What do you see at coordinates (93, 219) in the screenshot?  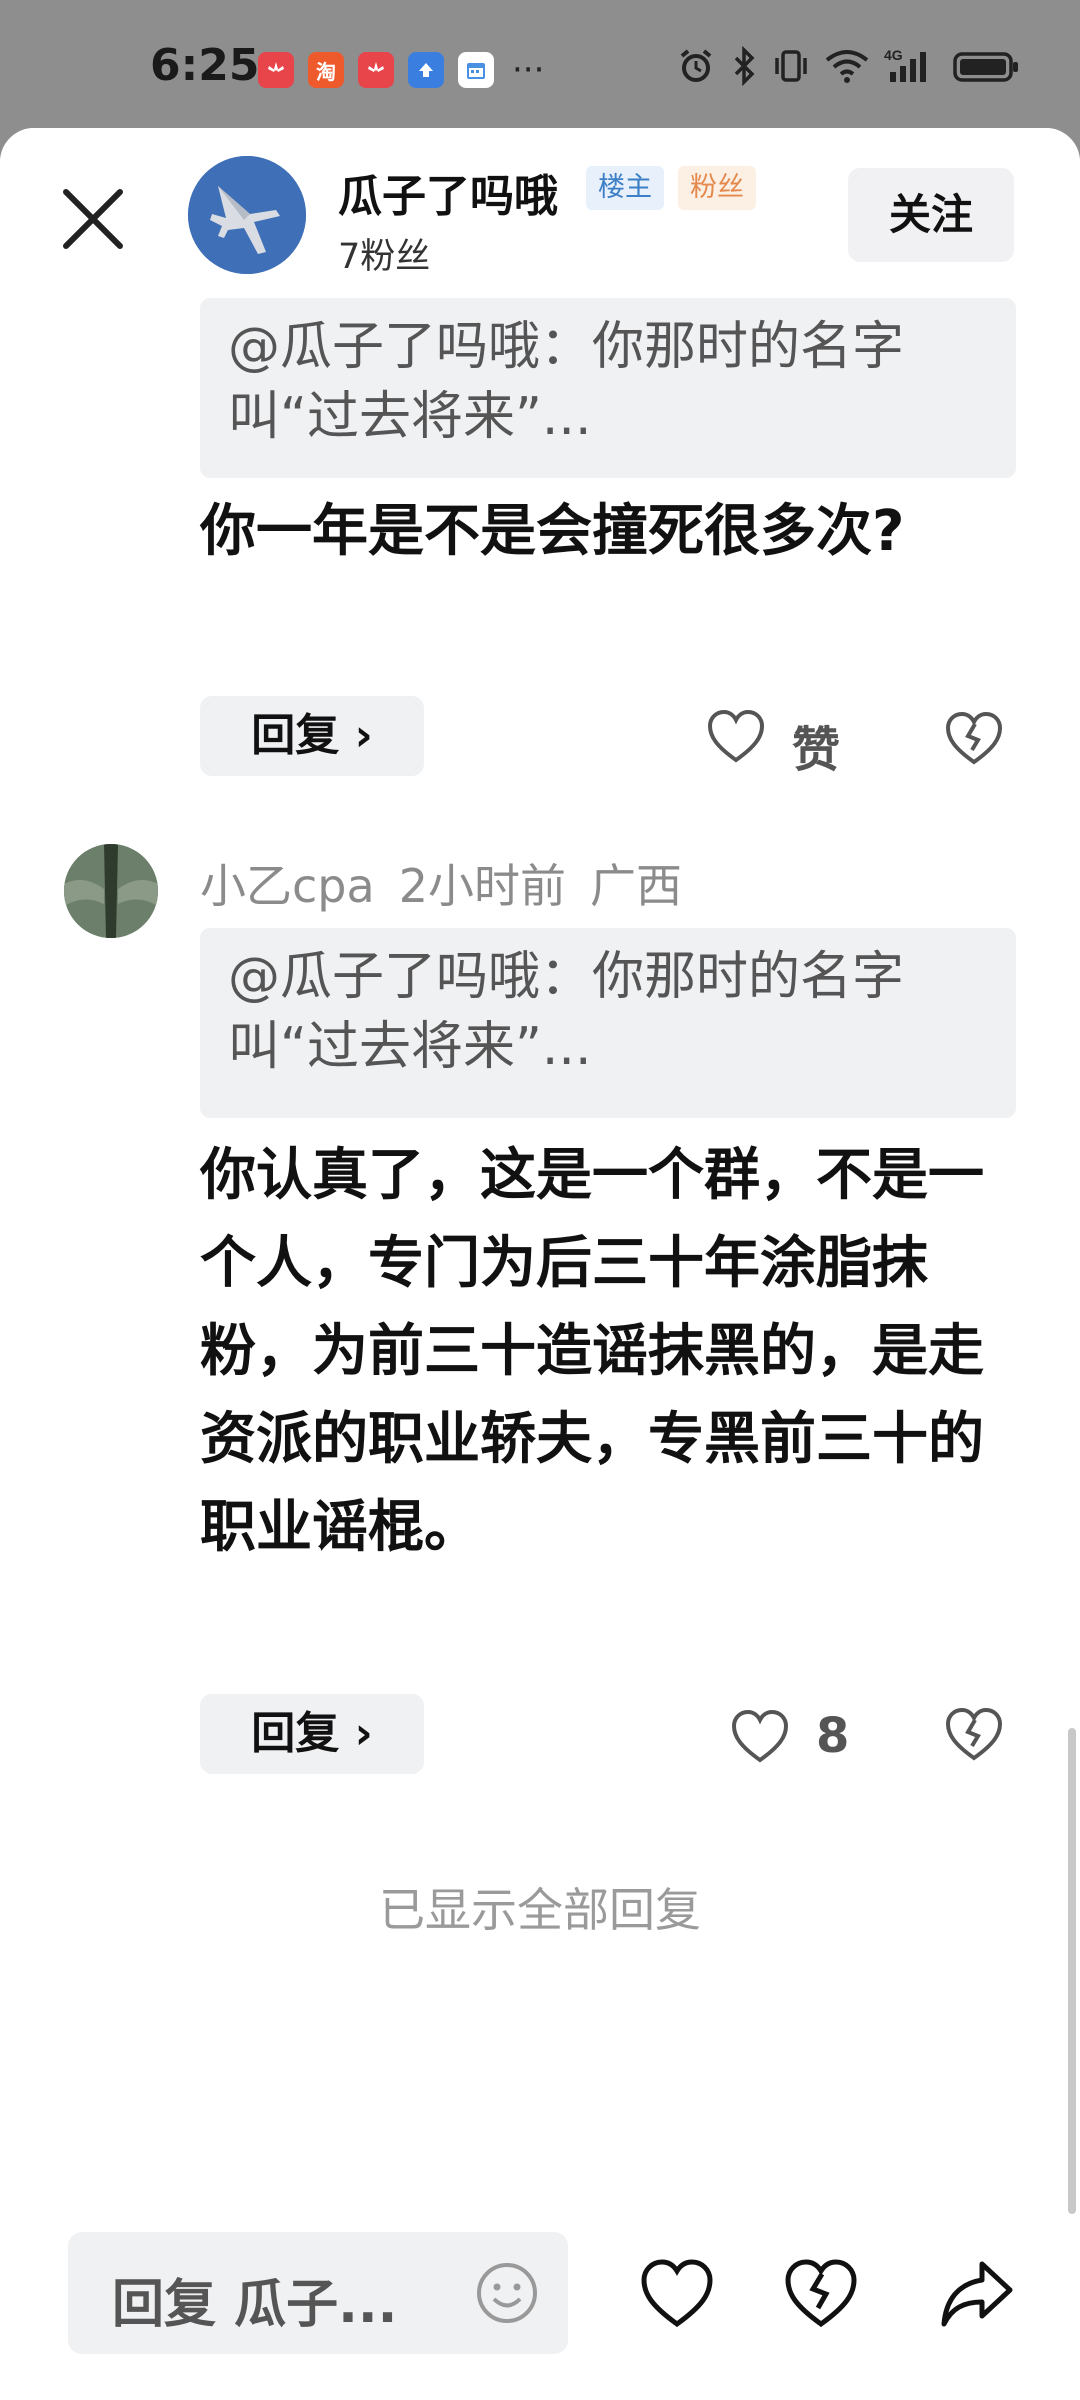 I see `close-icon` at bounding box center [93, 219].